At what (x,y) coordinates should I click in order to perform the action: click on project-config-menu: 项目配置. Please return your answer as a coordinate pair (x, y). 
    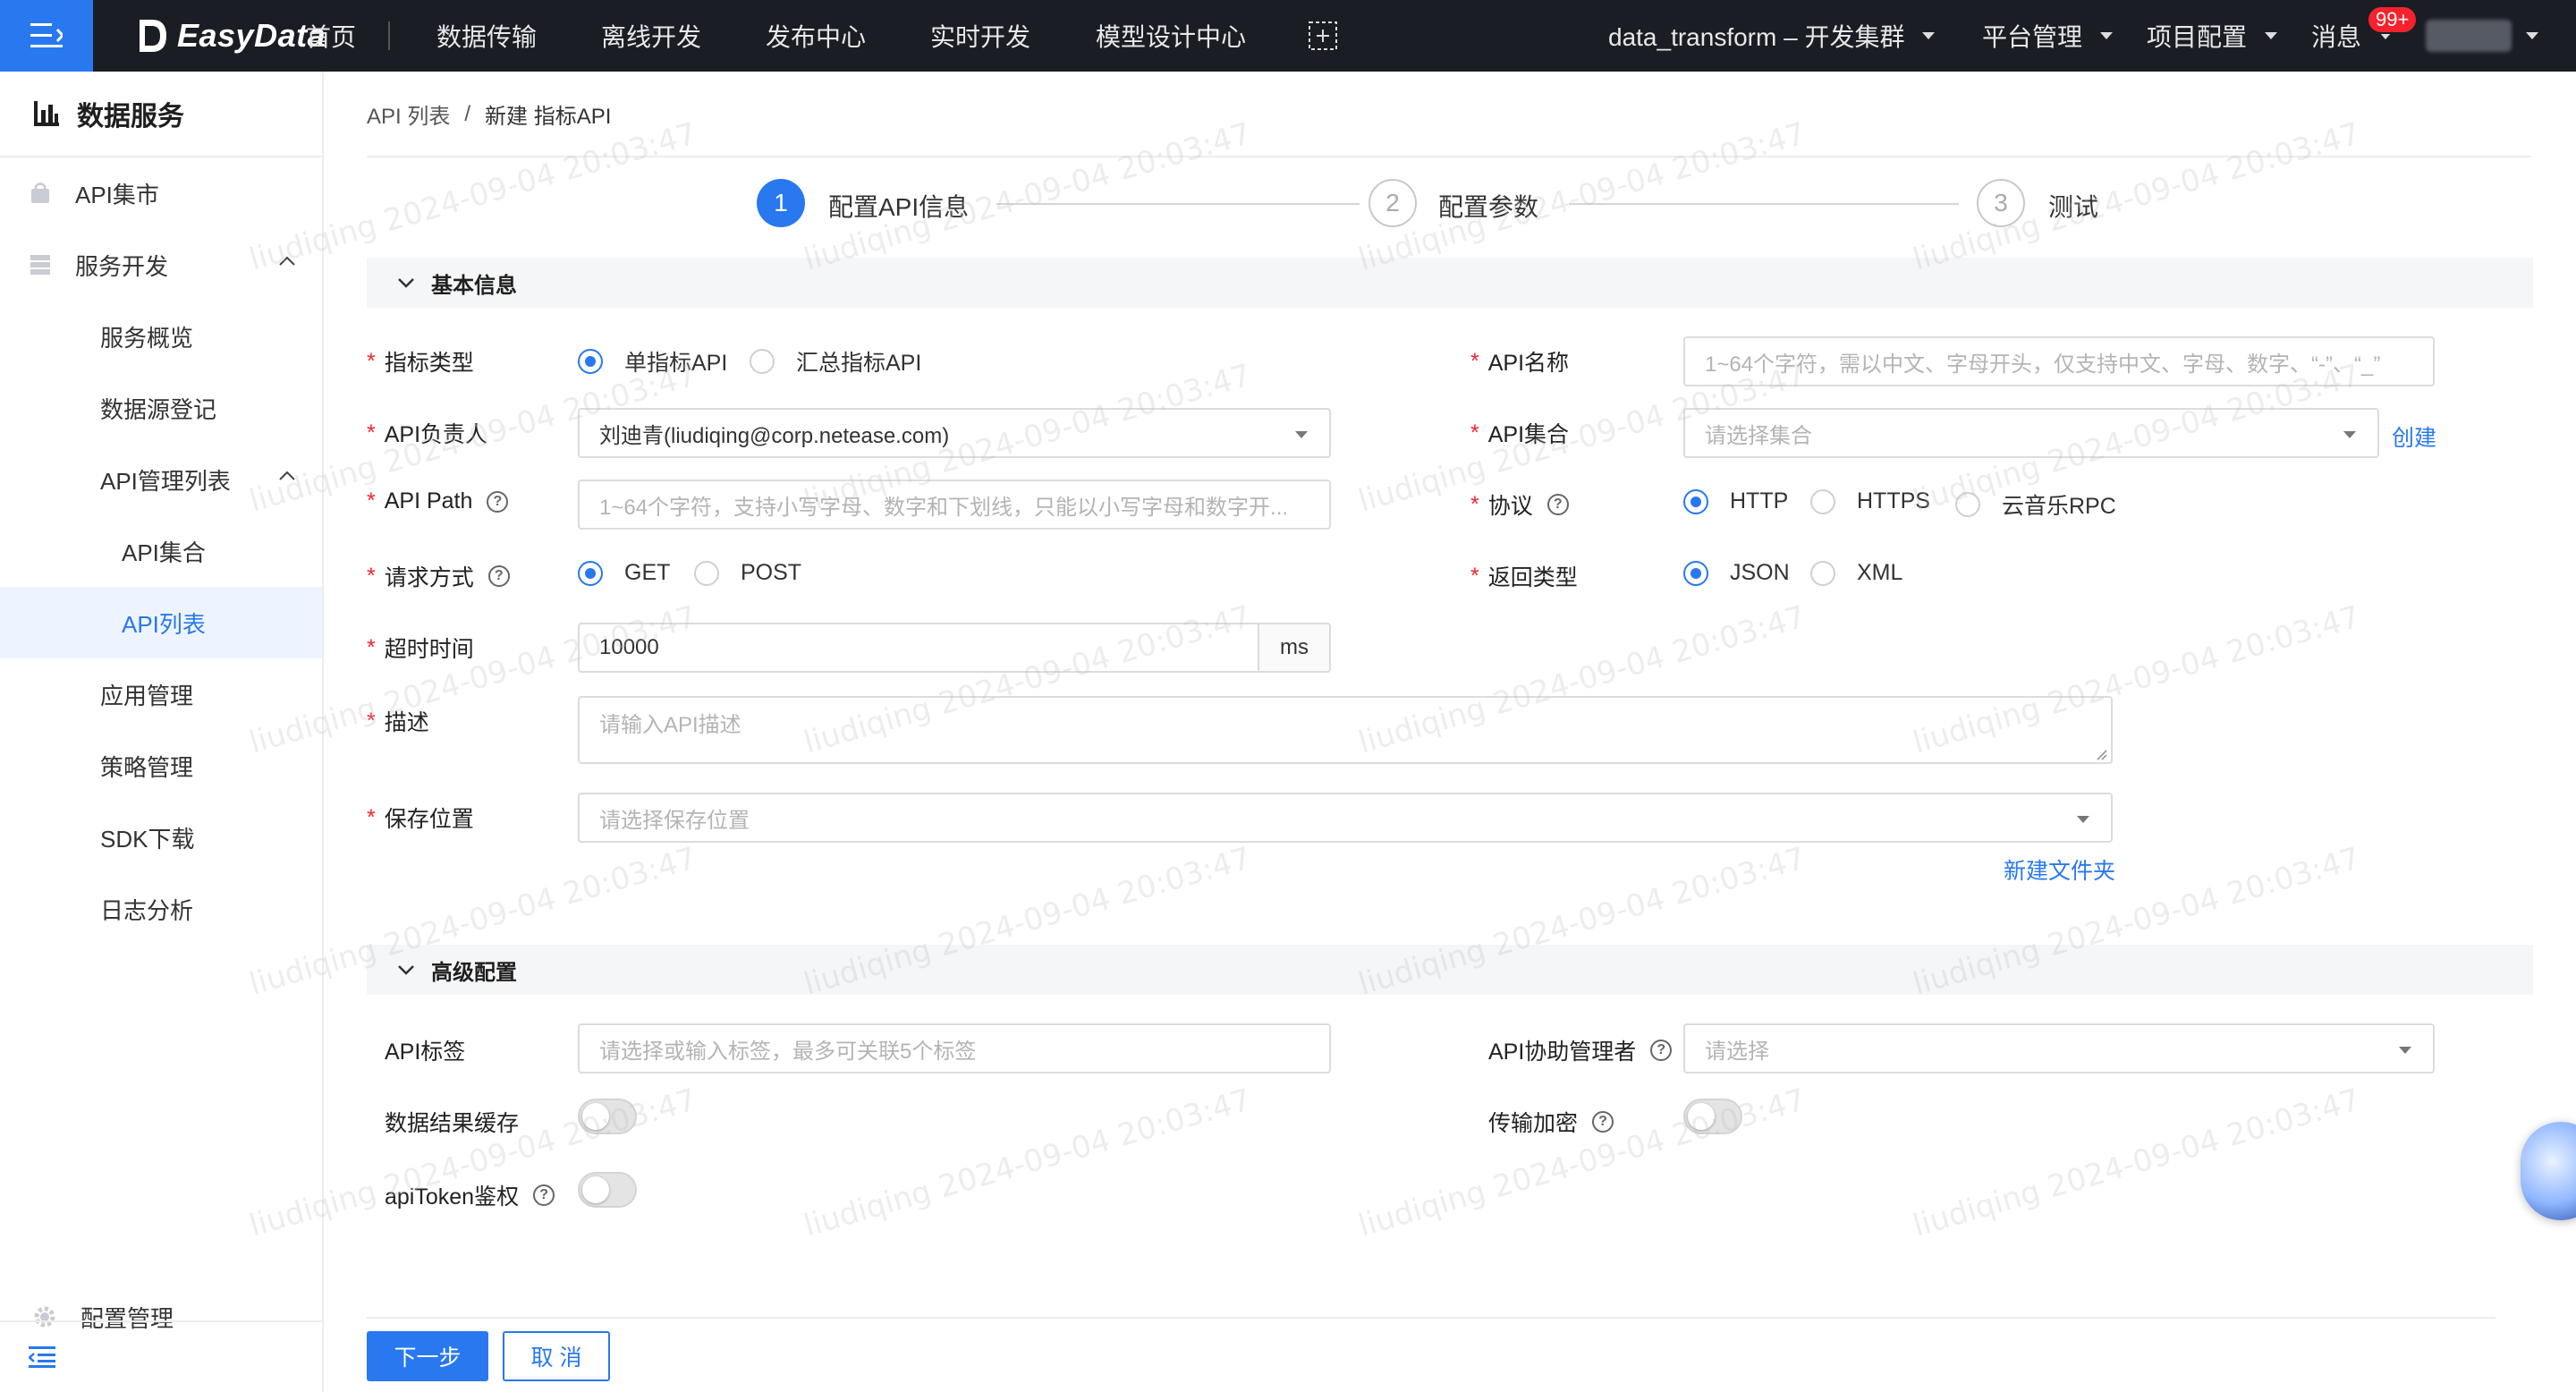
    Looking at the image, I should click on (2212, 36).